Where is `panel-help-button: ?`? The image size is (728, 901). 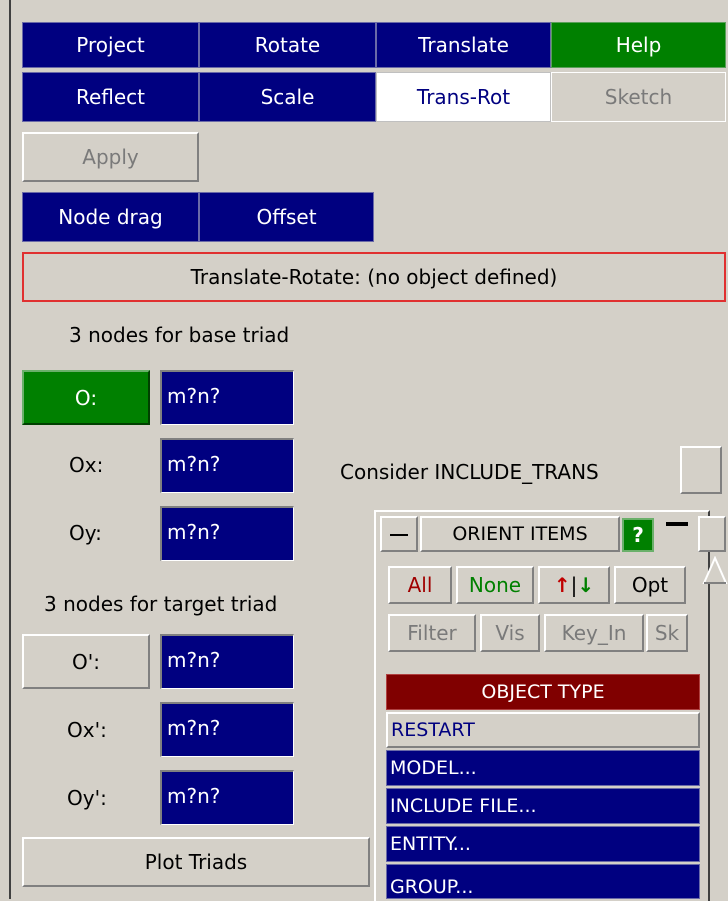 panel-help-button: ? is located at coordinates (638, 535).